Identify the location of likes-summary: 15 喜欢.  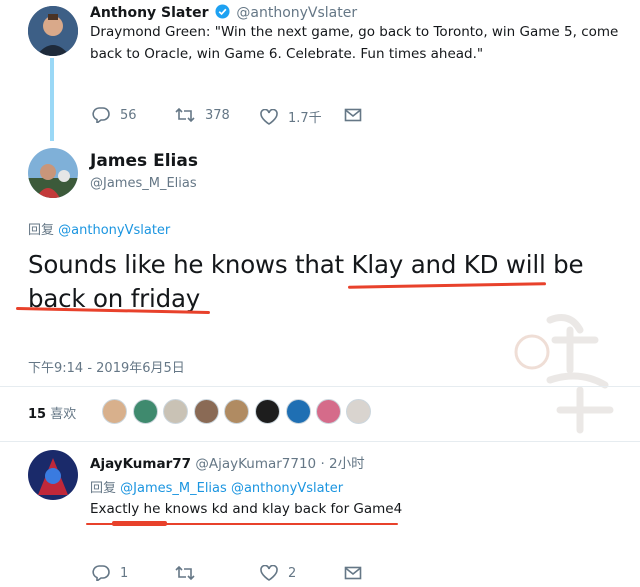
(52, 412).